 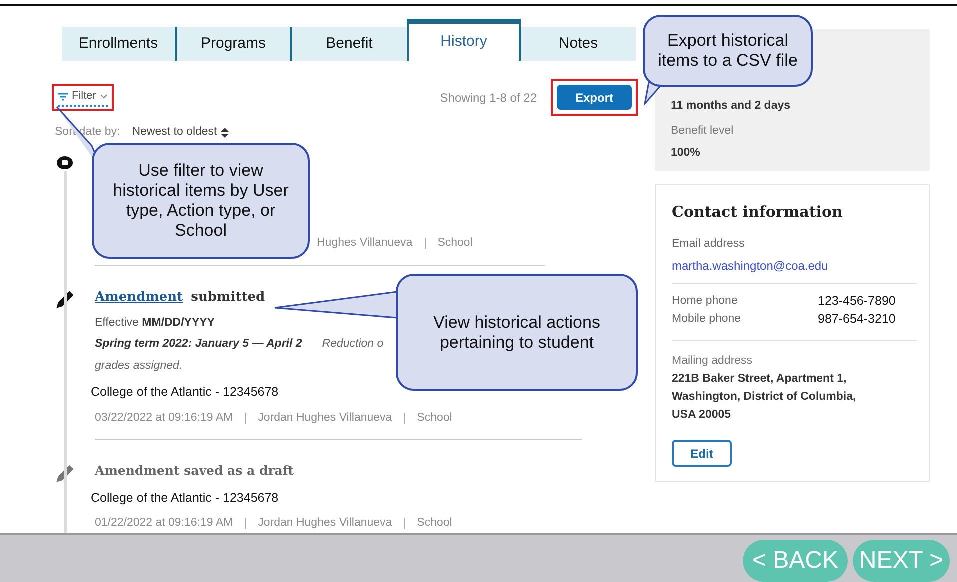 What do you see at coordinates (857, 301) in the screenshot?
I see `phone-number: 123-456-7890` at bounding box center [857, 301].